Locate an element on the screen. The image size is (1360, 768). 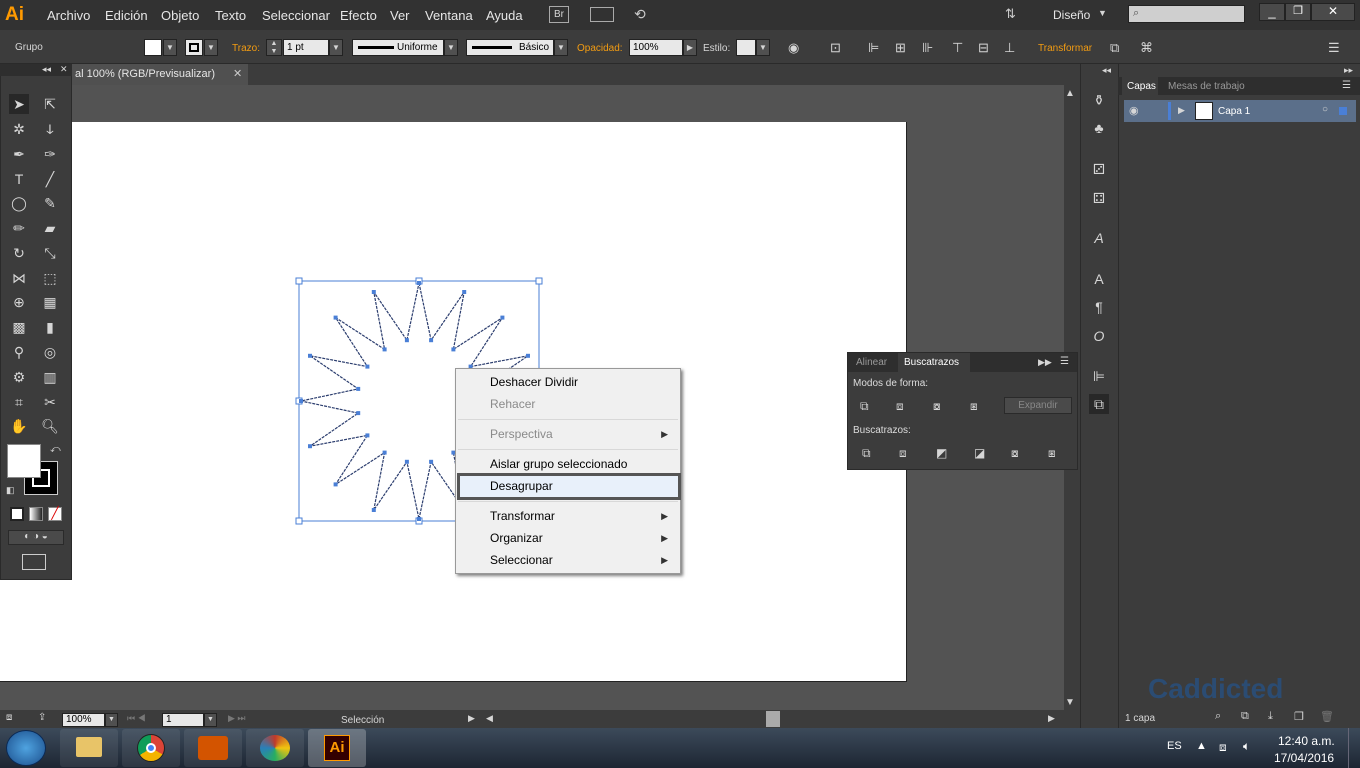
merge-icon: ◩ is located at coordinates (941, 453).